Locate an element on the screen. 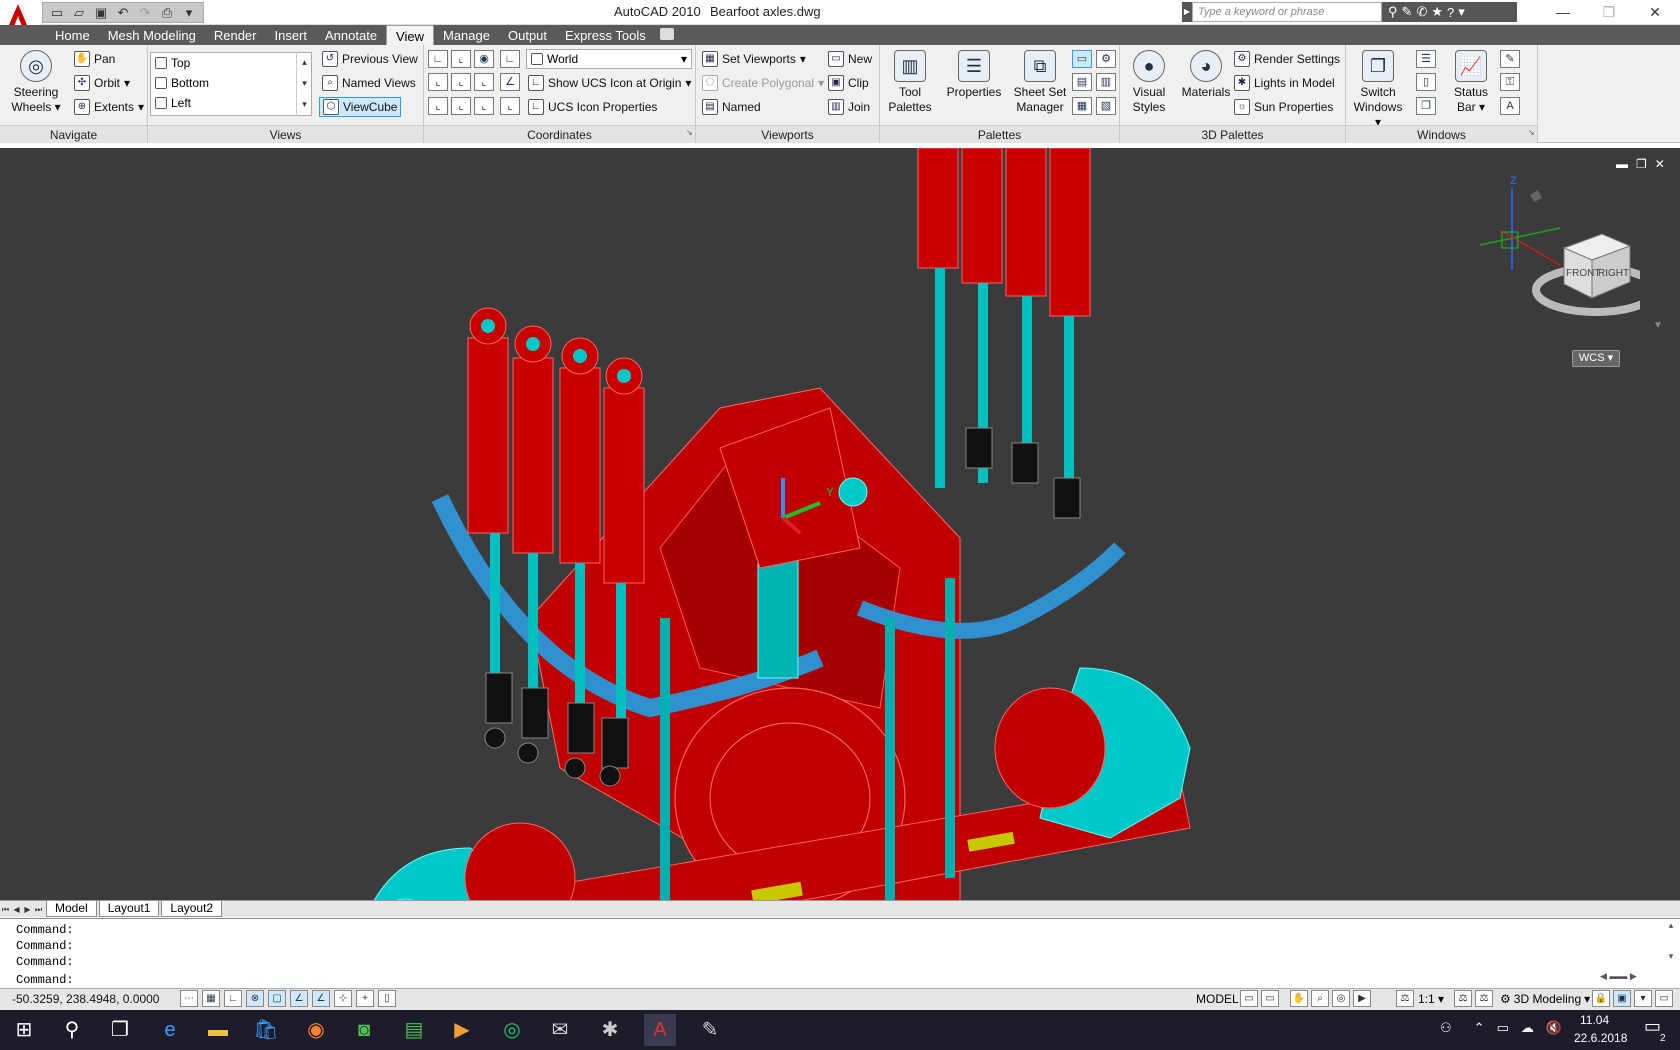 This screenshot has height=1050, width=1680. ucs-icon-6: ⌞ is located at coordinates (461, 82).